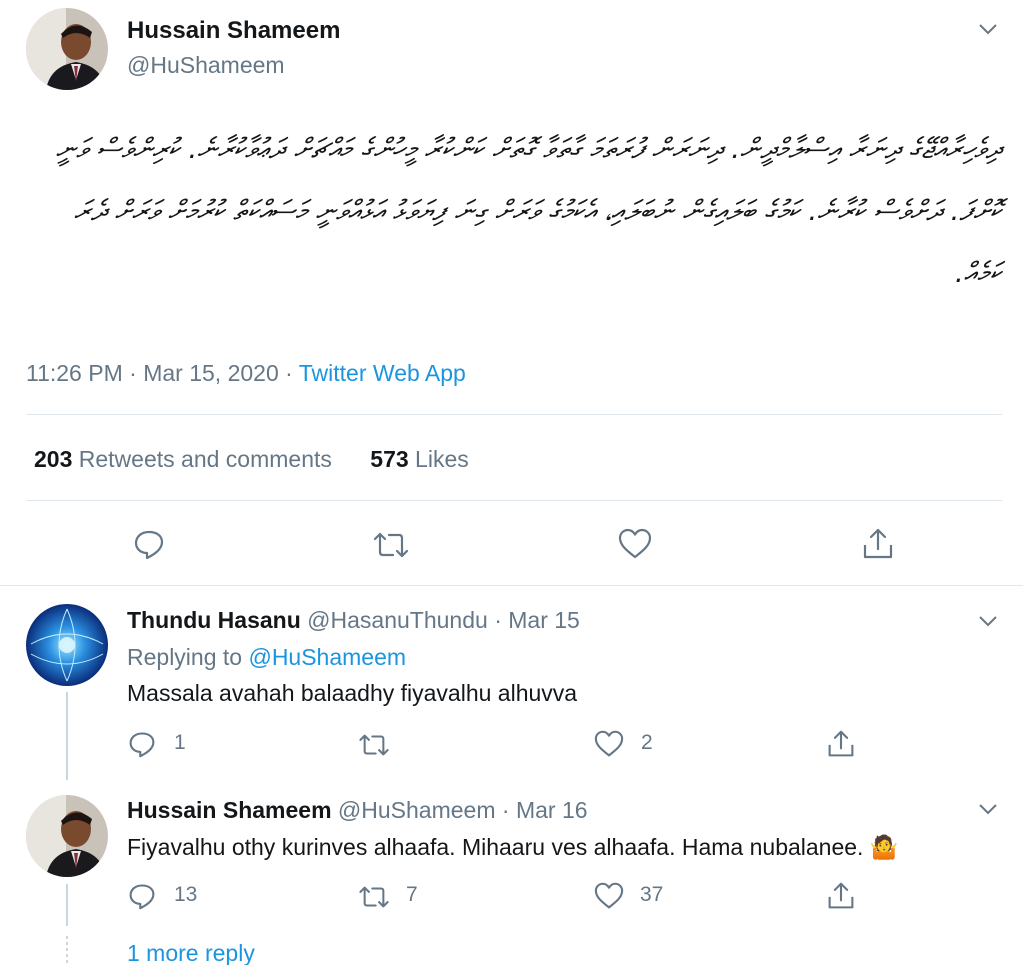  I want to click on tweet-author-name: Hussain Shameem, so click(233, 31).